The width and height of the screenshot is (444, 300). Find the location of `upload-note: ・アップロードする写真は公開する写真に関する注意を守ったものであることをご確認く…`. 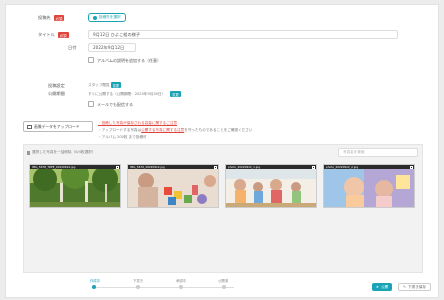

upload-note: ・アップロードする写真は公開する写真に関する注意を守ったものであることをご確認く… is located at coordinates (175, 130).